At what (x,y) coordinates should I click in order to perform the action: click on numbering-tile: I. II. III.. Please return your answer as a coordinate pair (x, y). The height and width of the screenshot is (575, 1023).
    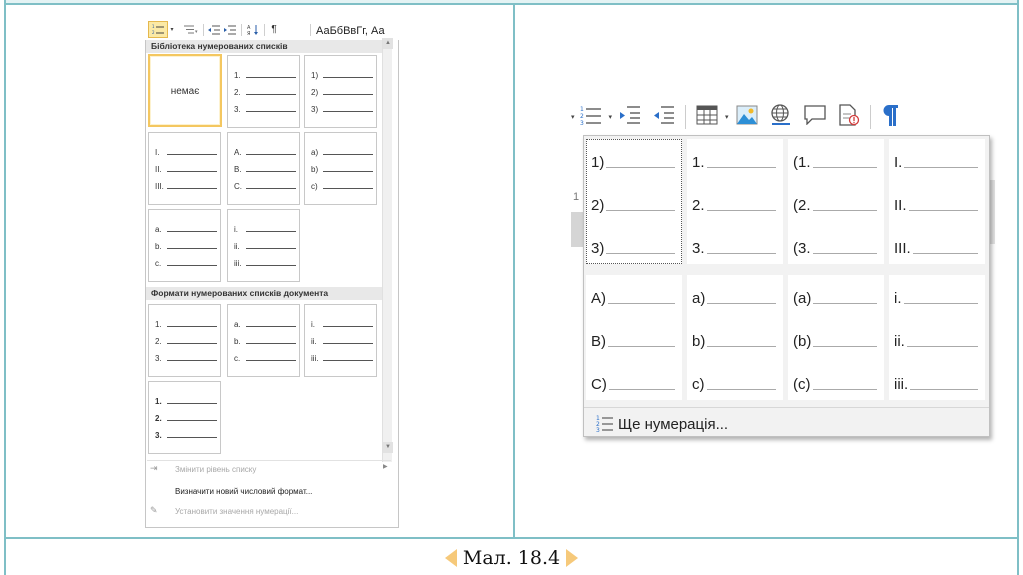
    Looking at the image, I should click on (184, 168).